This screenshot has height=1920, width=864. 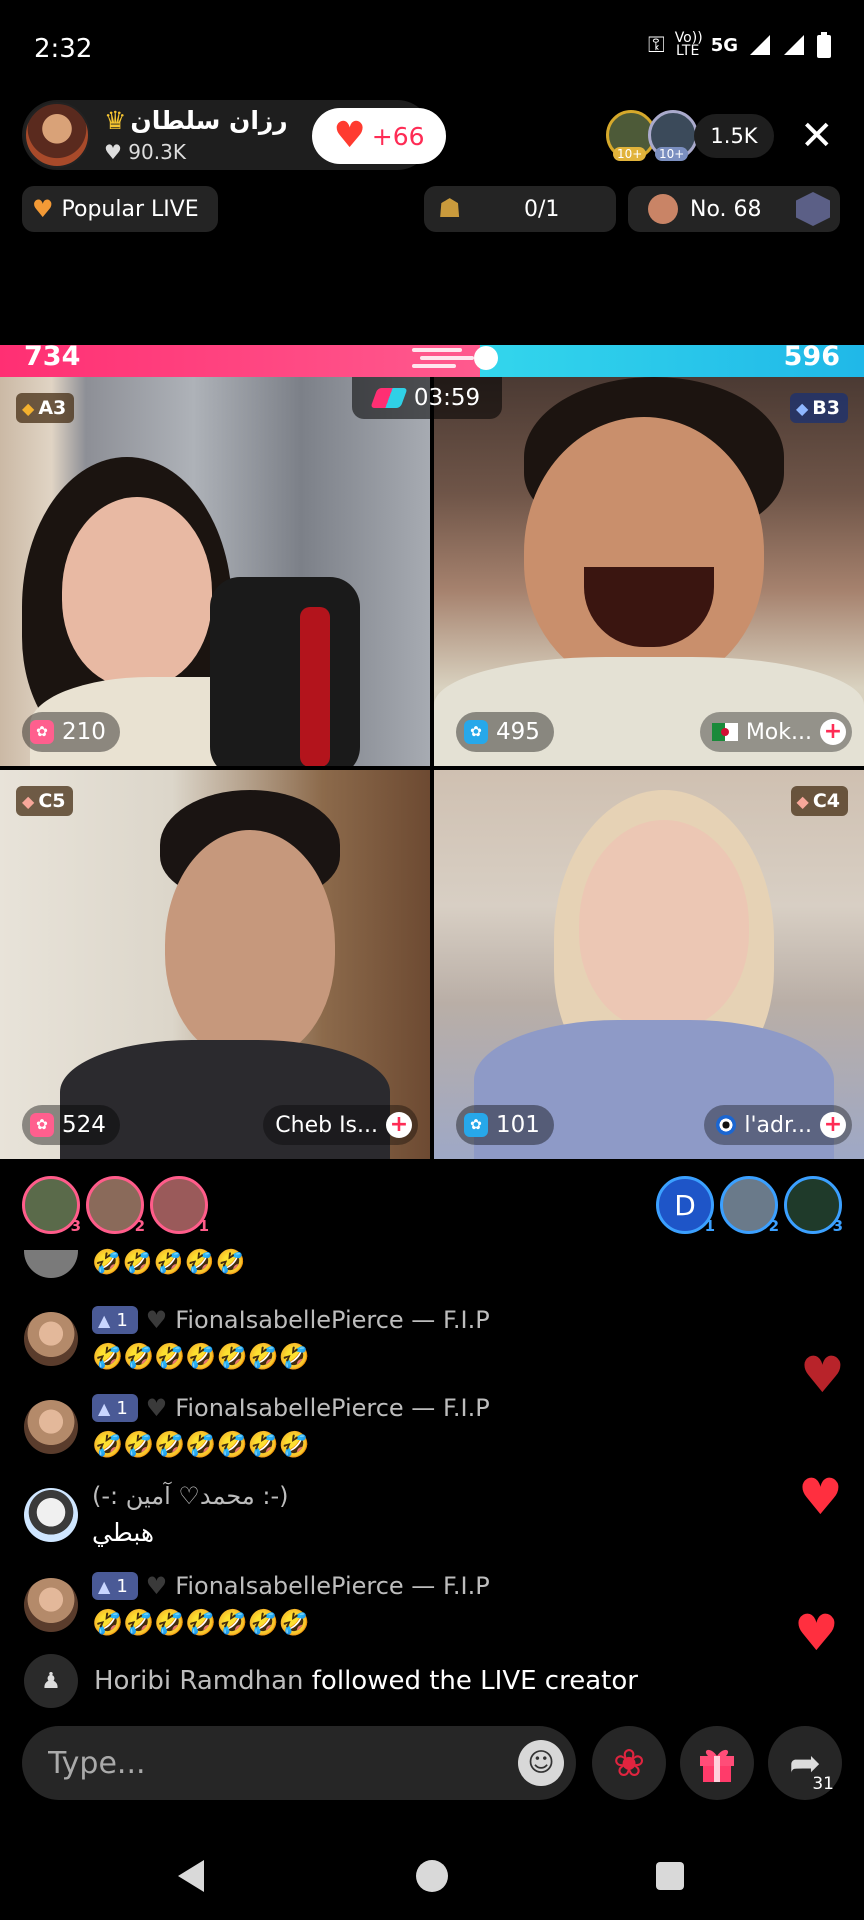 What do you see at coordinates (760, 45) in the screenshot?
I see `signal-icon` at bounding box center [760, 45].